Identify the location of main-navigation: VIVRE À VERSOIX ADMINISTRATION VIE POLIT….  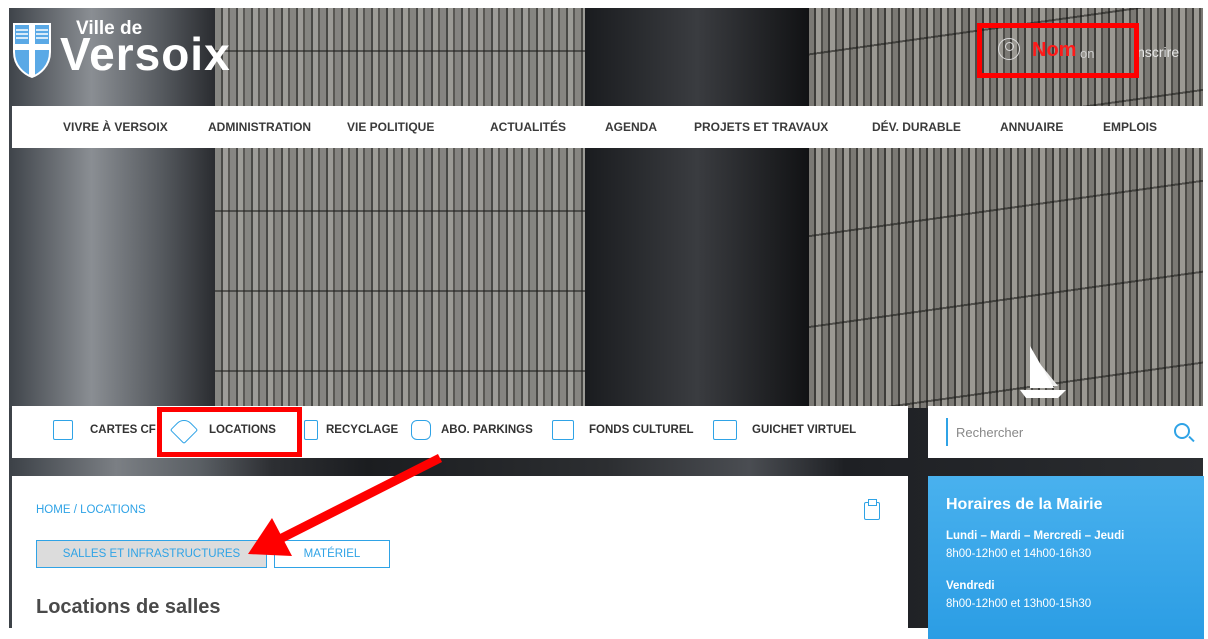
(608, 127).